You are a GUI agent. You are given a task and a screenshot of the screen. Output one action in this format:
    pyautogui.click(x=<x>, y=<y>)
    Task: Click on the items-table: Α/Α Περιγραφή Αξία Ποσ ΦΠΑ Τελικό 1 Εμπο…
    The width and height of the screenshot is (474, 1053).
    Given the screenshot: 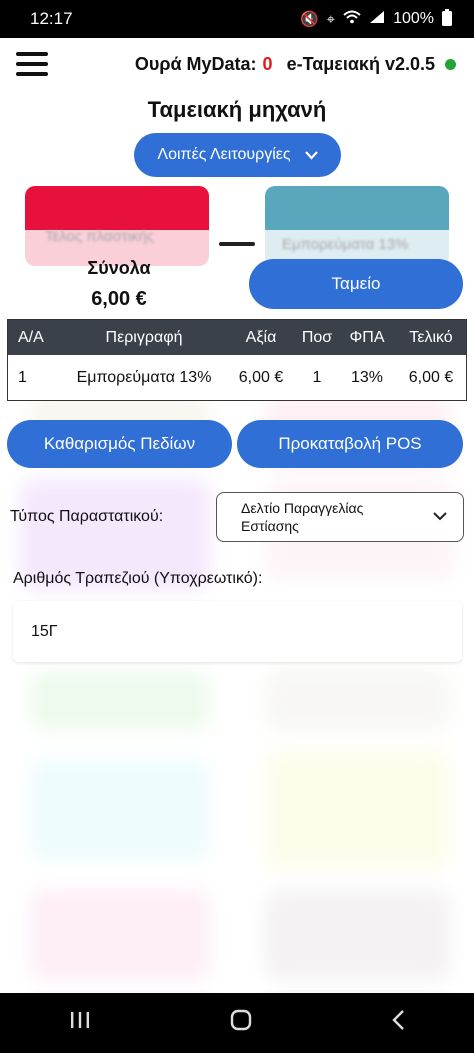 What is the action you would take?
    pyautogui.click(x=237, y=360)
    